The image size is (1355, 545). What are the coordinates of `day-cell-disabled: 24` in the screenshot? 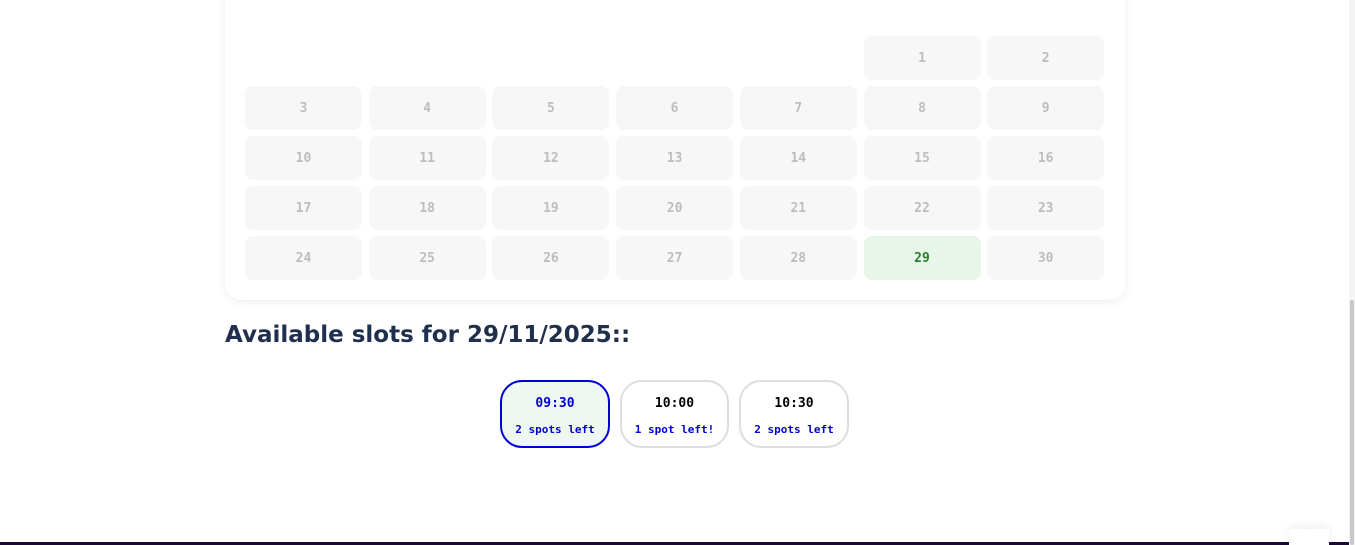 It's located at (303, 258).